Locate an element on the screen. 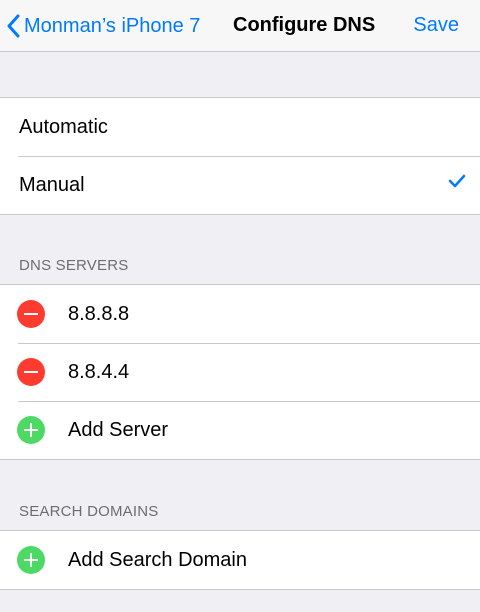 The width and height of the screenshot is (480, 612). back-button: Monman’s iPhone 7 is located at coordinates (103, 26).